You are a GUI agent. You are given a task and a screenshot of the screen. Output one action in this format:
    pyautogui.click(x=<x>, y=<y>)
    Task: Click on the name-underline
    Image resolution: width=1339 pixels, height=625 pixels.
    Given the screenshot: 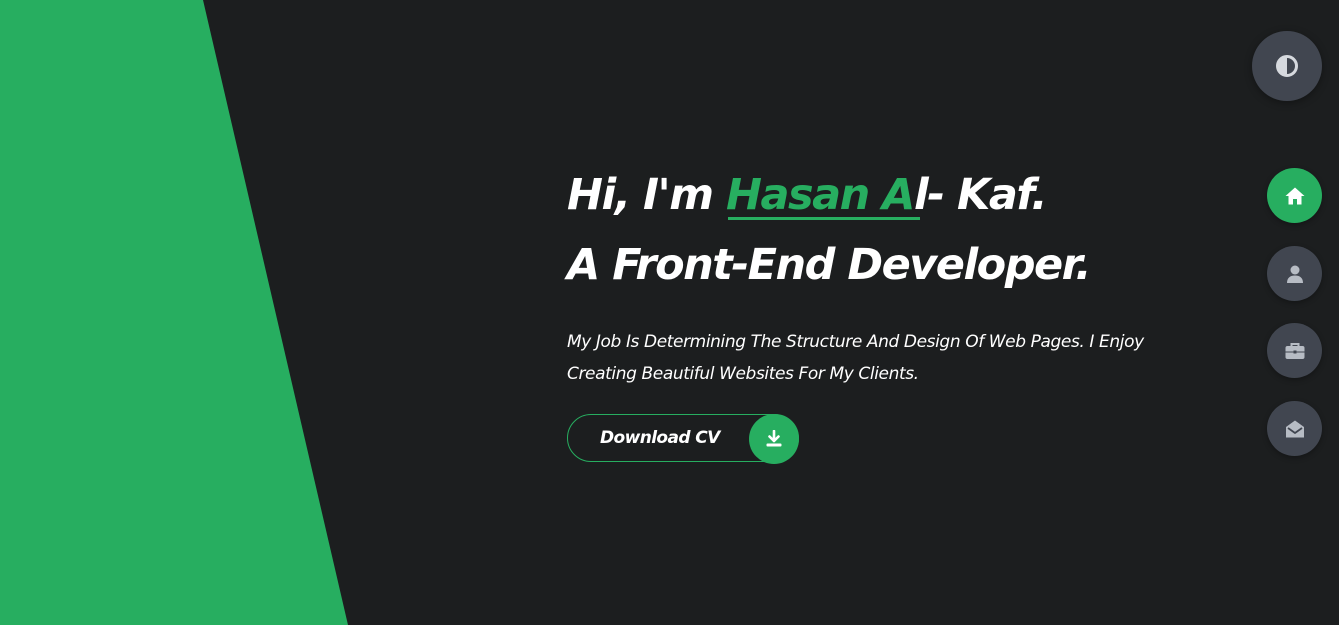 What is the action you would take?
    pyautogui.click(x=823, y=218)
    